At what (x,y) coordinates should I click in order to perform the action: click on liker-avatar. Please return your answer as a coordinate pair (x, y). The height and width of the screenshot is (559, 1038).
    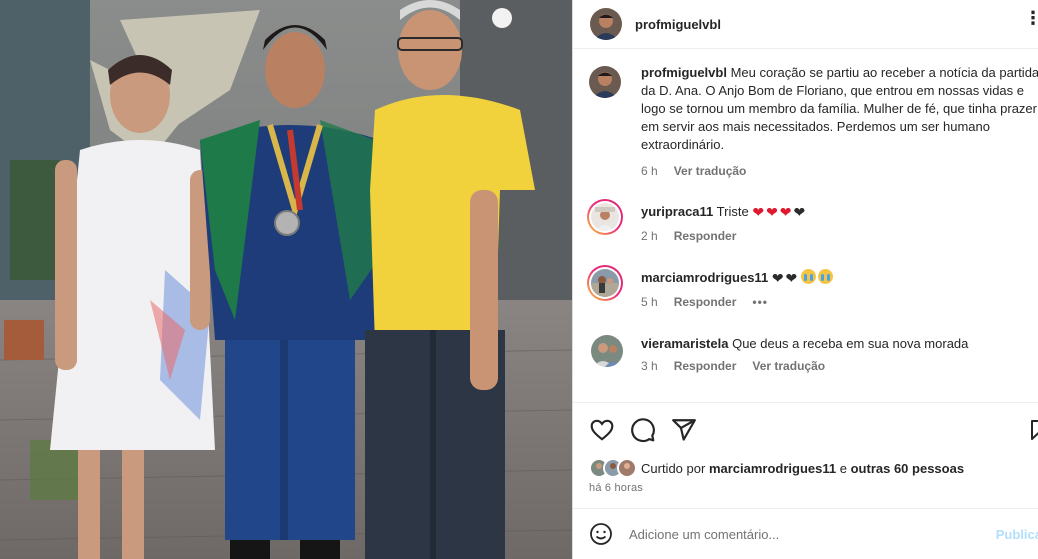
    Looking at the image, I should click on (627, 468).